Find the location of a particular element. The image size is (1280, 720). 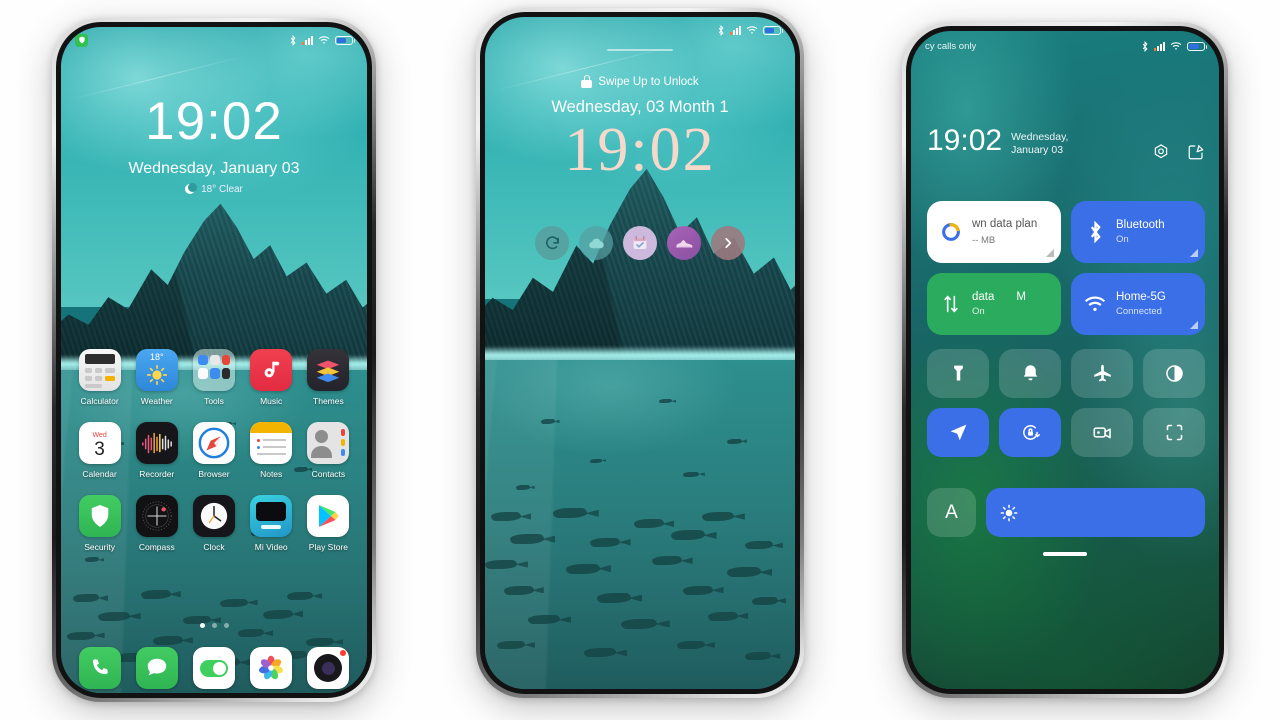

gear-hex-icon is located at coordinates (1160, 151).